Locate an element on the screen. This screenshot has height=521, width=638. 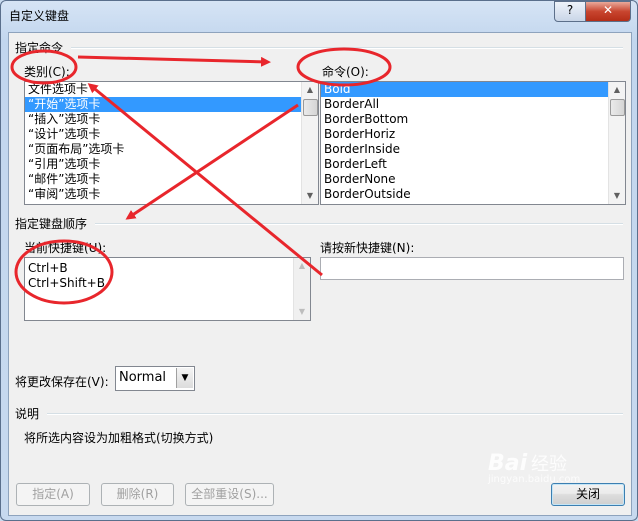
watermark-url: jingyan.baidu.com is located at coordinates (534, 479).